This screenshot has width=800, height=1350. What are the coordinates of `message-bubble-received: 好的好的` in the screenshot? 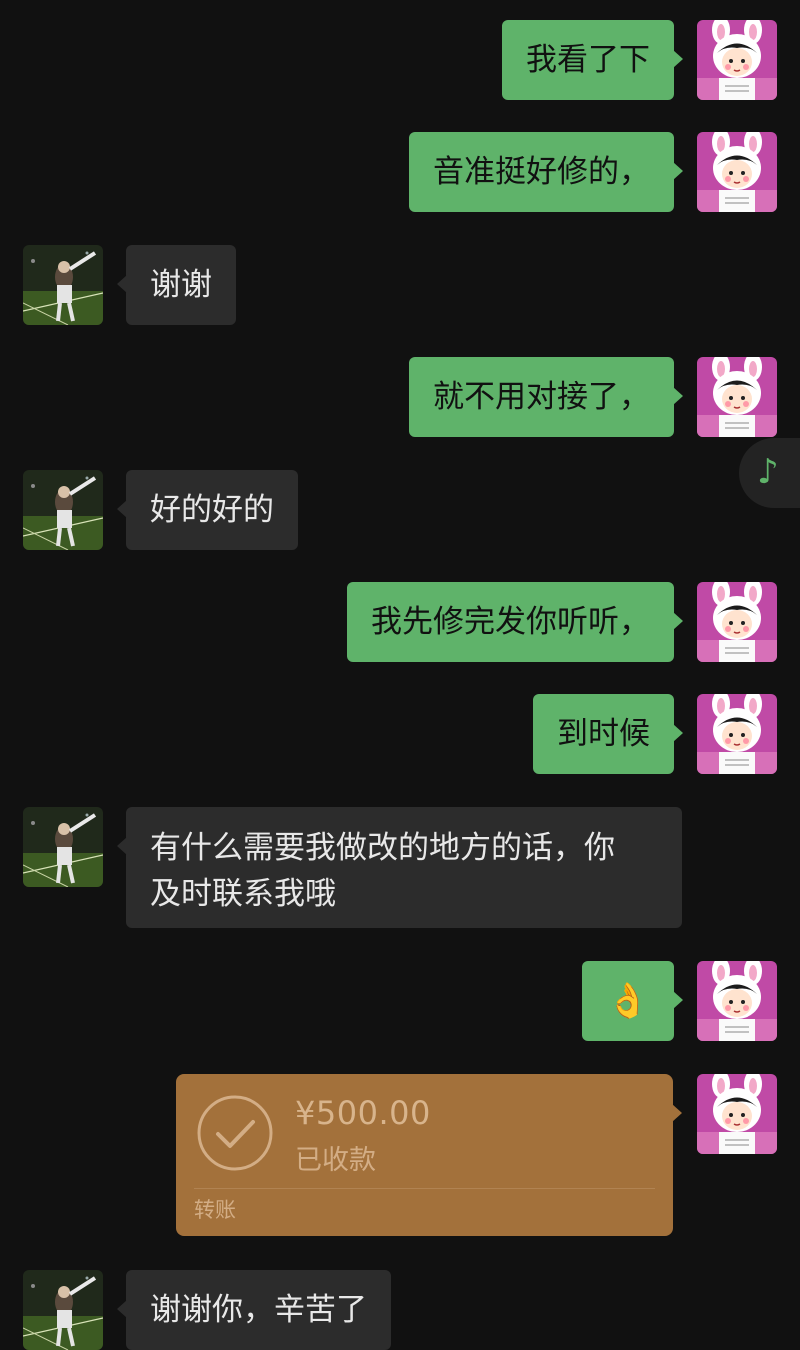 It's located at (207, 510).